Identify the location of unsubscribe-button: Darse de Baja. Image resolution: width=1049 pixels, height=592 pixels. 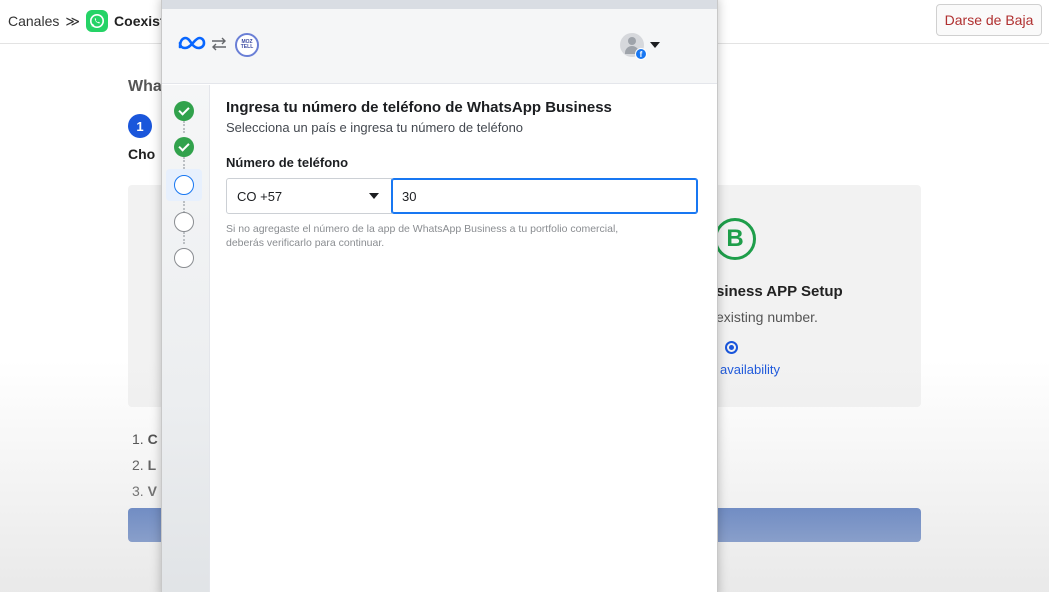
(989, 20).